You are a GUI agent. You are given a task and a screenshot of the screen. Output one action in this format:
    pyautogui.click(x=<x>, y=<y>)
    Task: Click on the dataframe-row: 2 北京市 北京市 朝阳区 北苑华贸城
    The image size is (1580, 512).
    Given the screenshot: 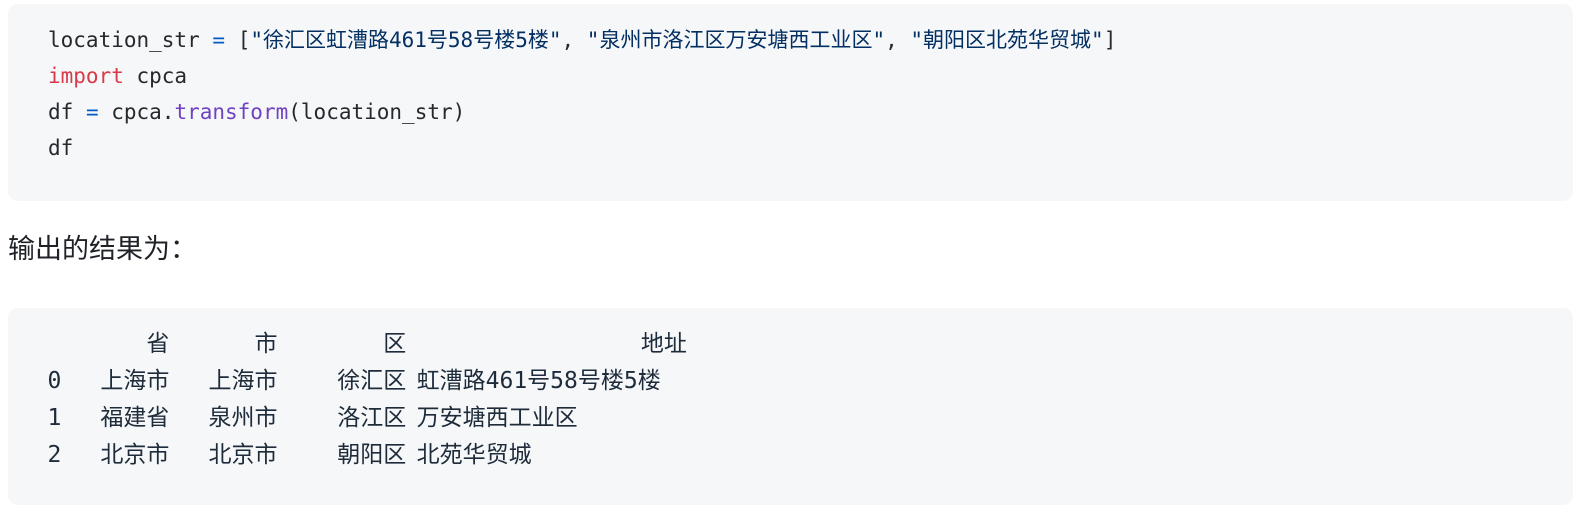 What is the action you would take?
    pyautogui.click(x=804, y=455)
    